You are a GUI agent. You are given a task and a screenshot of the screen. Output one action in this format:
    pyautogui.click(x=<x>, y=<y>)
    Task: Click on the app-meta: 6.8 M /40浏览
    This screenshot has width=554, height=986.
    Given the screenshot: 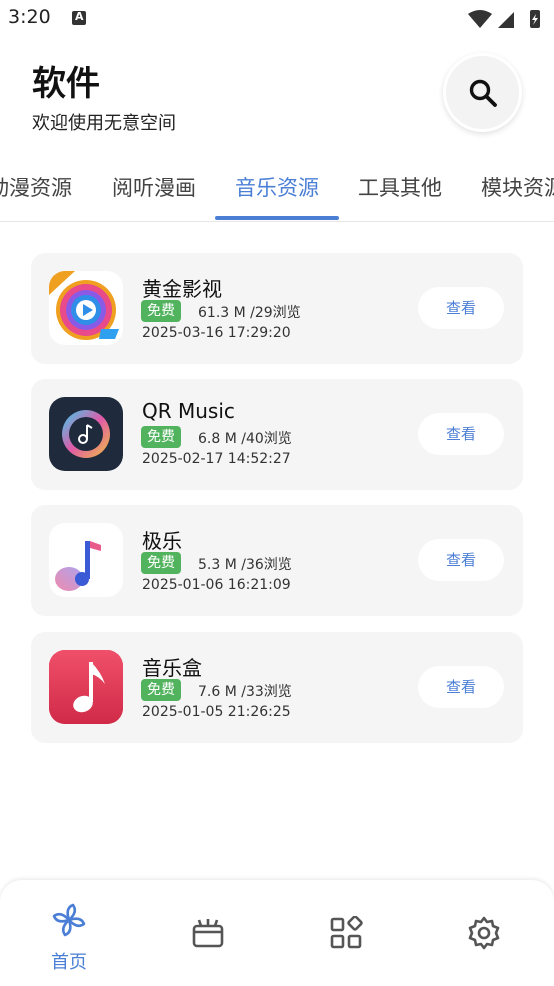 What is the action you would take?
    pyautogui.click(x=245, y=439)
    